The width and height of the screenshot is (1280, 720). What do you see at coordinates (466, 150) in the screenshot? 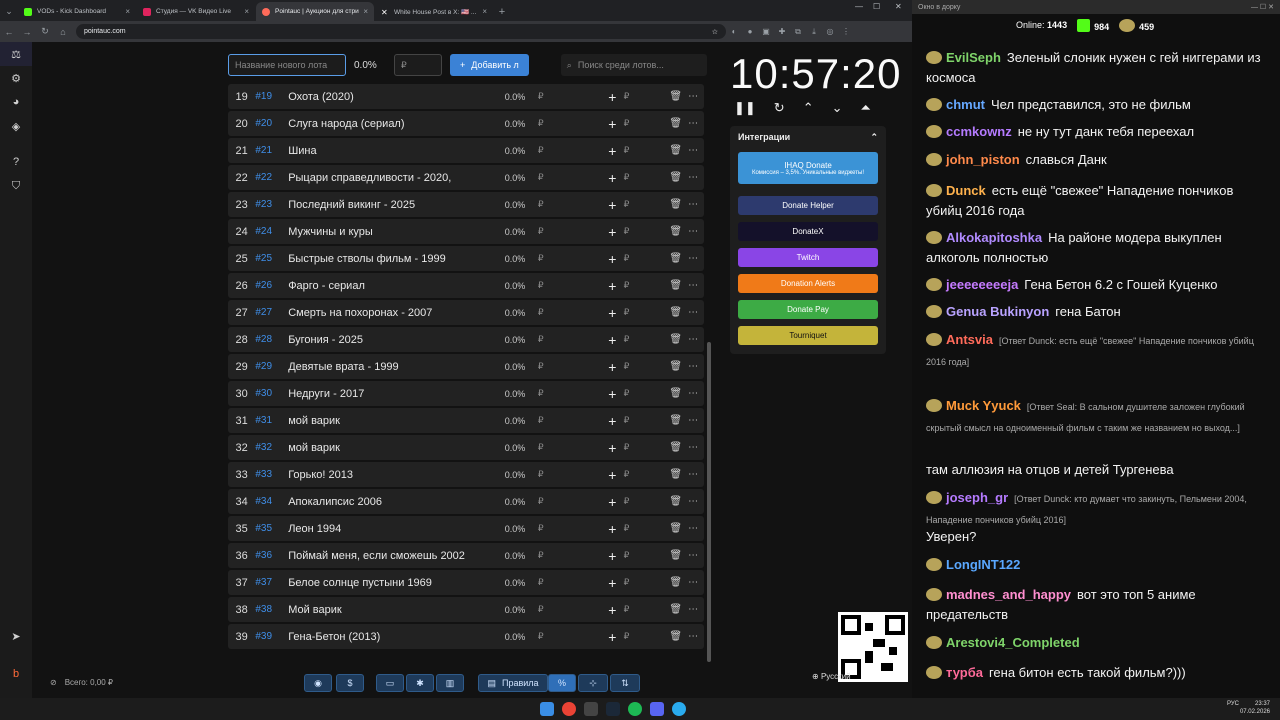
I see `lot-row: 21 #21 Шина 0.0% ₽ + ₽ 🗑 ⋯` at bounding box center [466, 150].